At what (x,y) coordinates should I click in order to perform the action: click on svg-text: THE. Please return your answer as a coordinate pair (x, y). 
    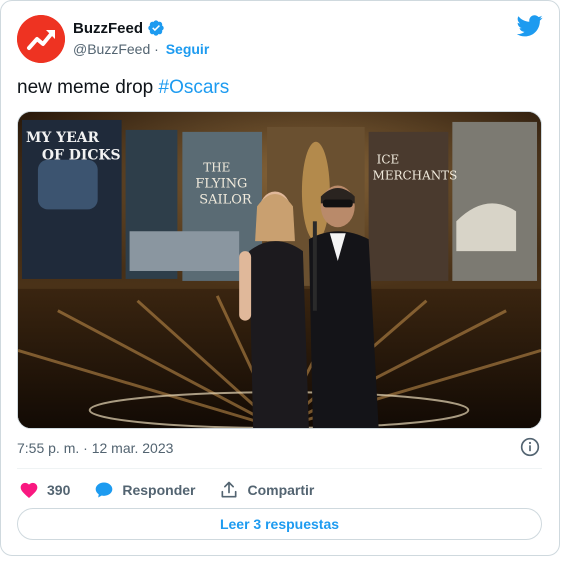
    Looking at the image, I should click on (216, 168).